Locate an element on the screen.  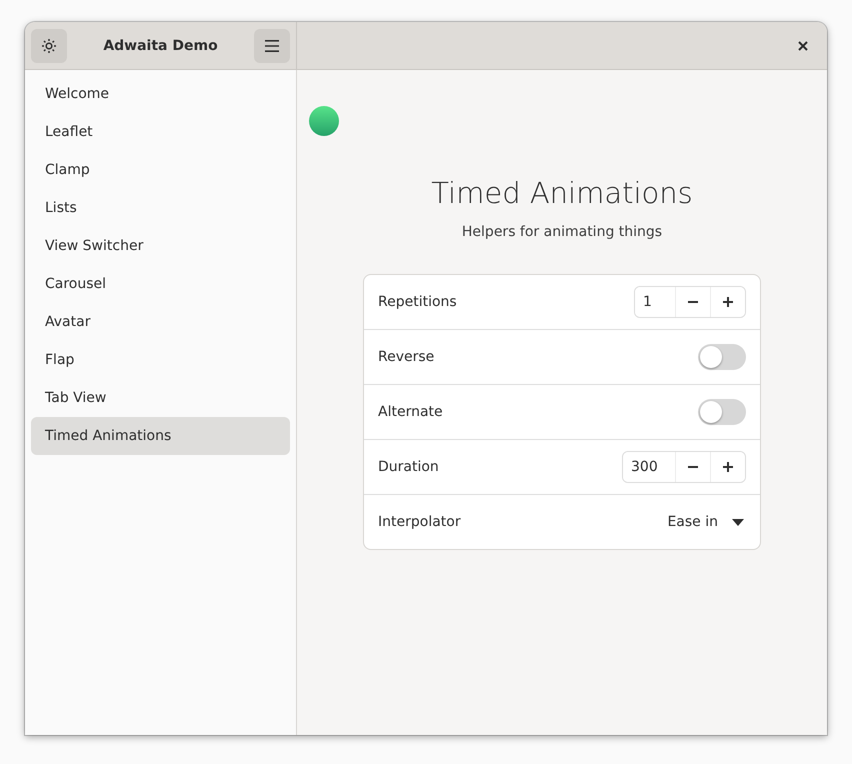
page-title: Timed Animations is located at coordinates (562, 193).